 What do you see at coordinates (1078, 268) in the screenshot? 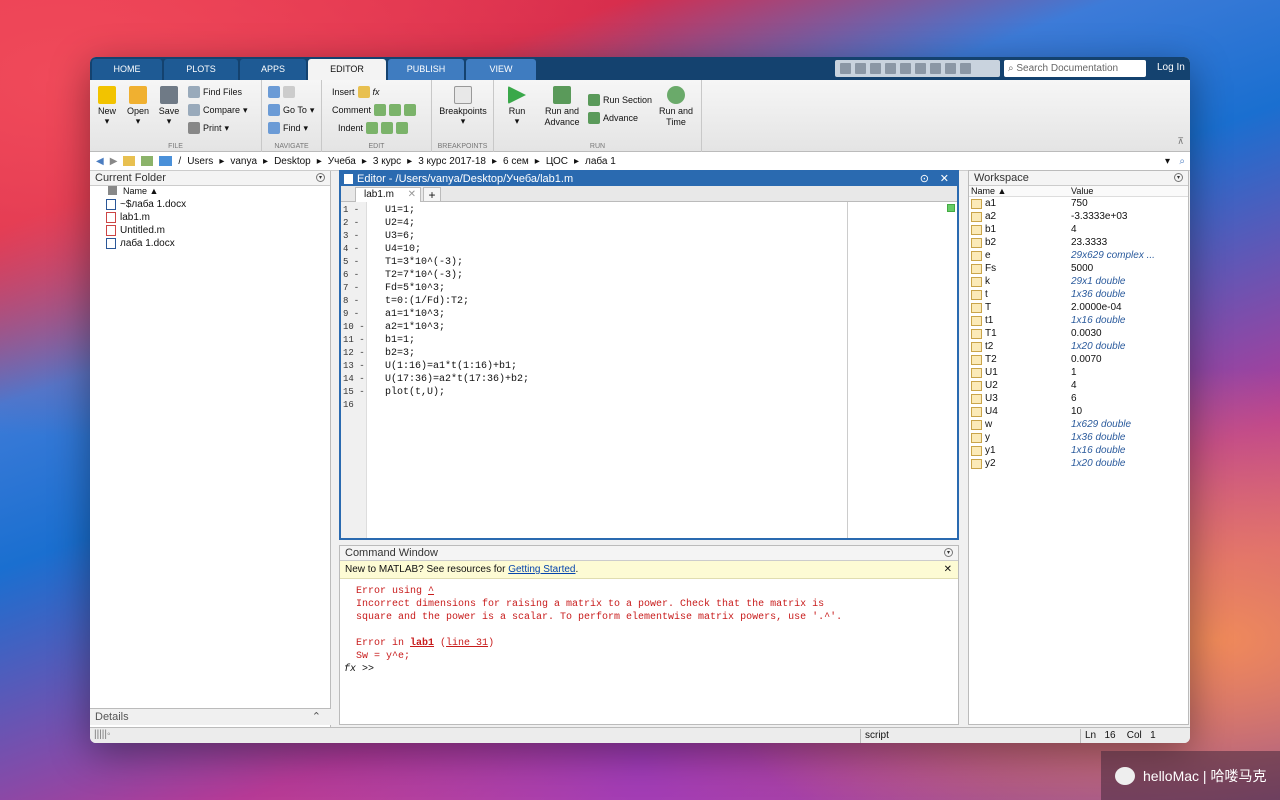
I see `workspace-variable-row: Fs 5000` at bounding box center [1078, 268].